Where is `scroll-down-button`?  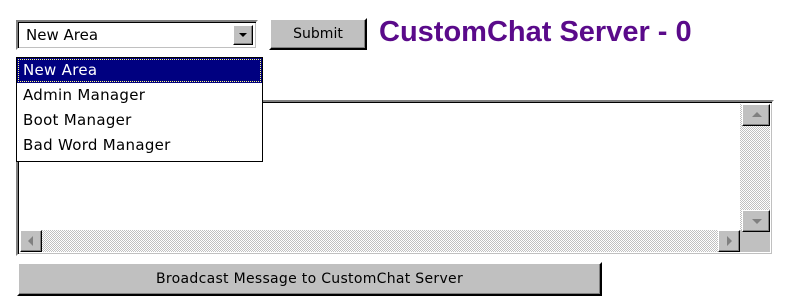
scroll-down-button is located at coordinates (756, 221).